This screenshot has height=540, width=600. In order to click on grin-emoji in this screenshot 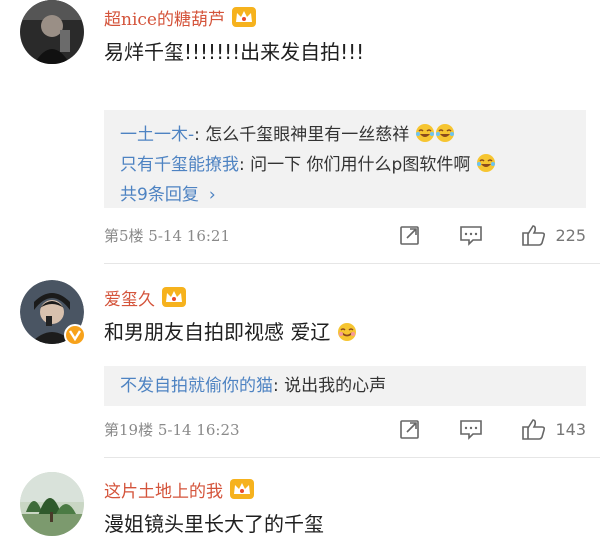, I will do `click(346, 332)`.